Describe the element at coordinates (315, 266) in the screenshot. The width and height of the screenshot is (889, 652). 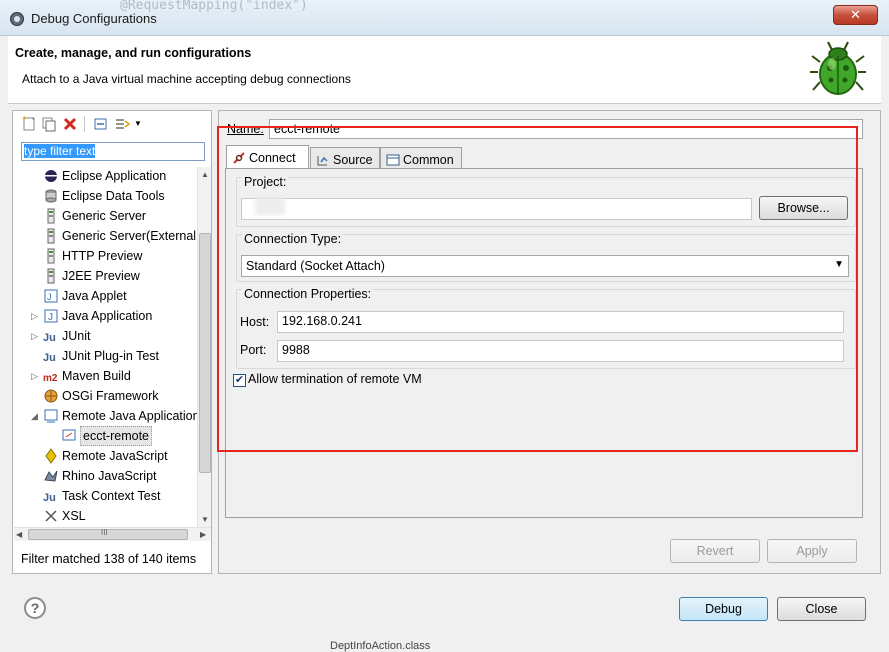
I see `connection-type-value: Standard (Socket Attach)` at that location.